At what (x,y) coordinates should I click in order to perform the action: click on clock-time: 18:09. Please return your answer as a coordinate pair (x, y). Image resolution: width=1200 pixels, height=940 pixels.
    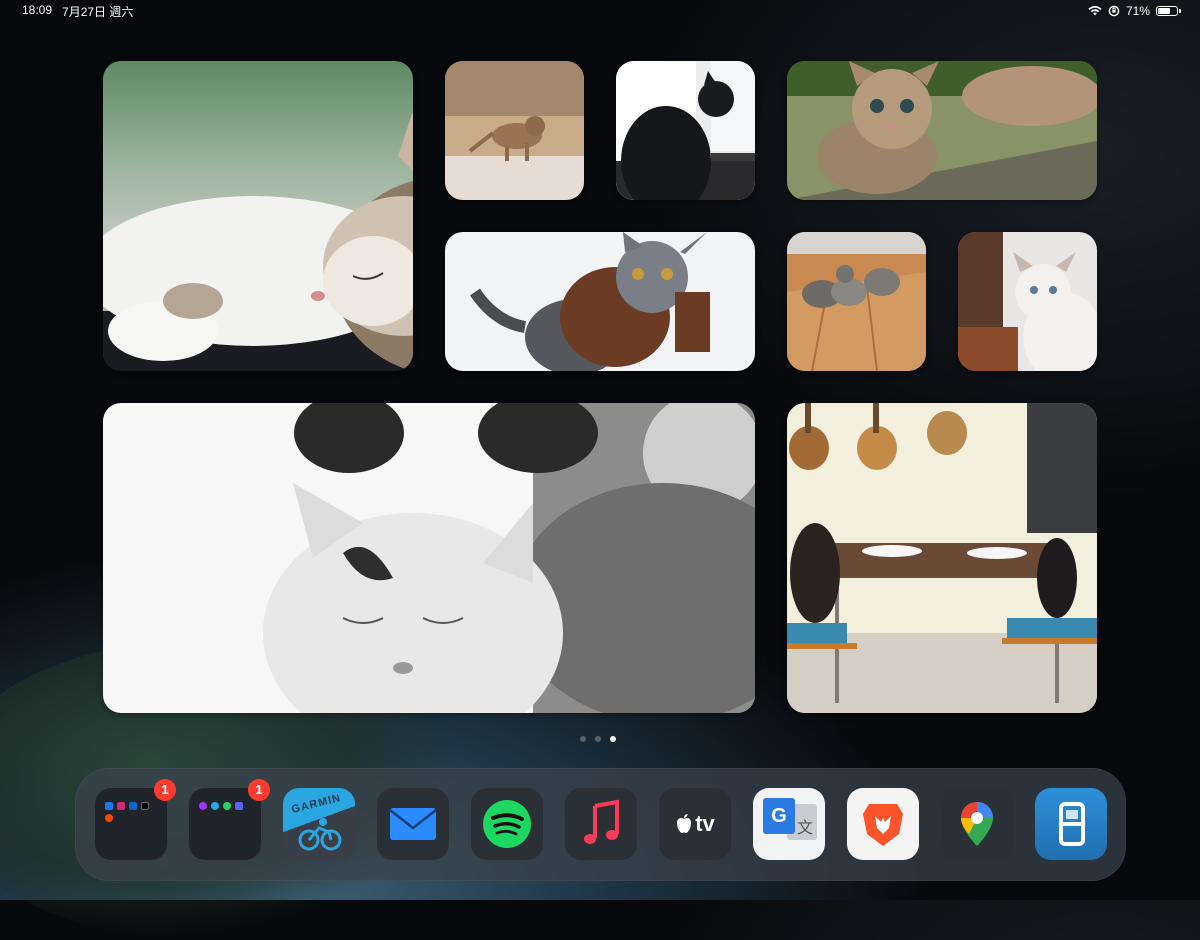
    Looking at the image, I should click on (37, 9).